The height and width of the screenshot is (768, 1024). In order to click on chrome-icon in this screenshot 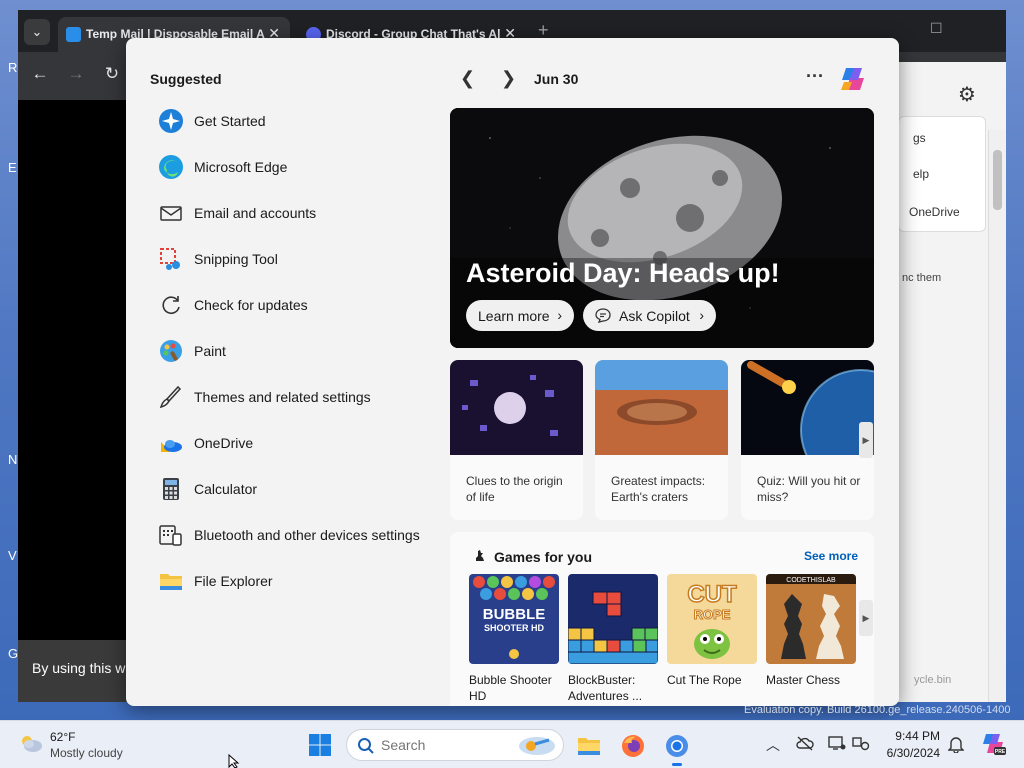, I will do `click(677, 746)`.